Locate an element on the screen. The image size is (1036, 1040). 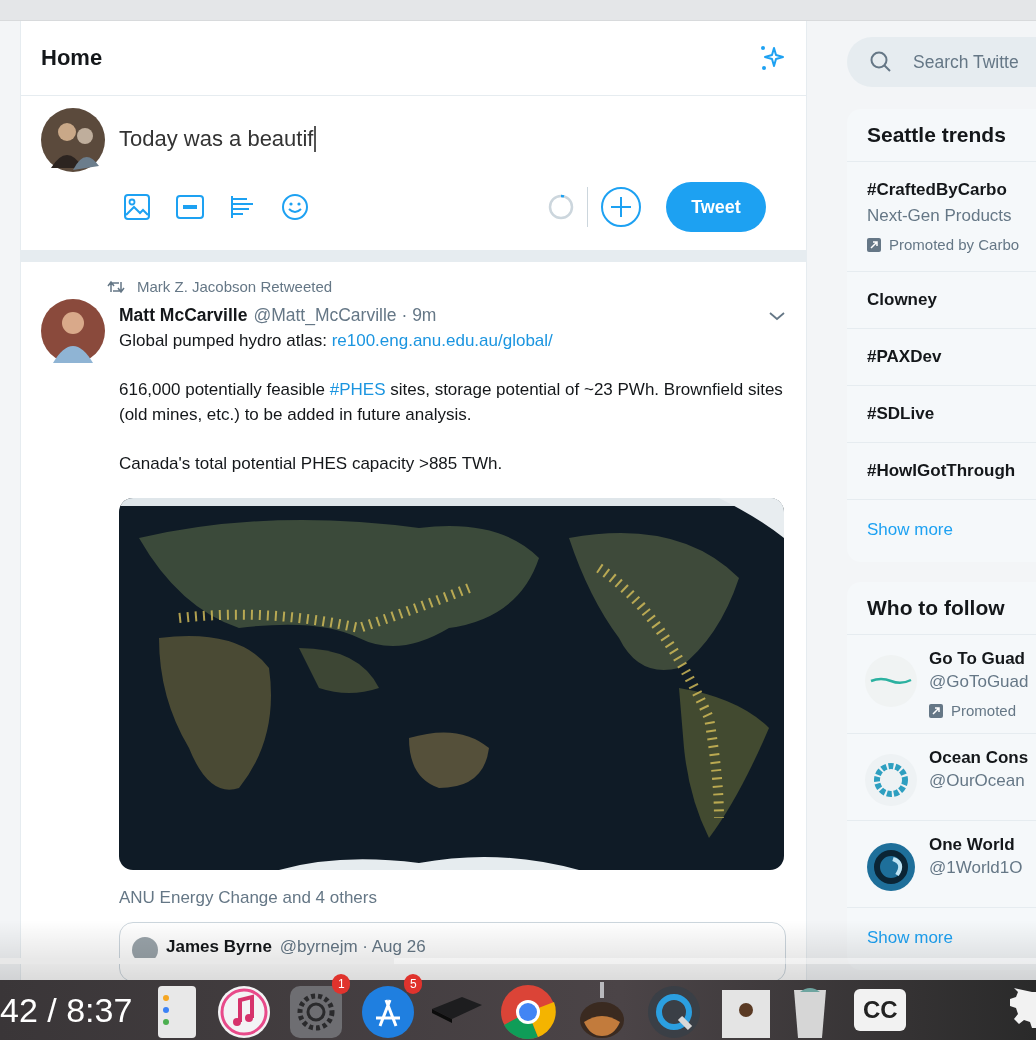
likes-summary: ANU Energy Change and 4 others is located at coordinates (452, 898).